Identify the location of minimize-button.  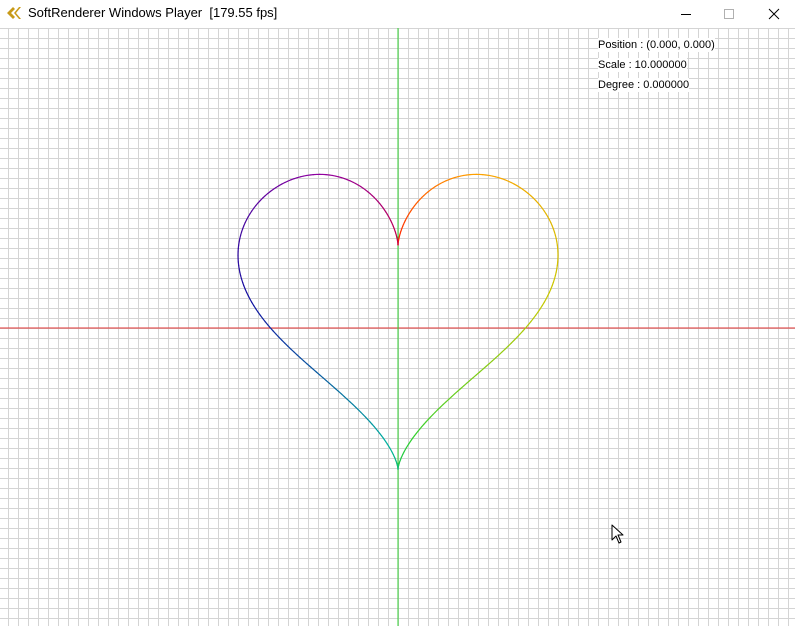
(686, 14).